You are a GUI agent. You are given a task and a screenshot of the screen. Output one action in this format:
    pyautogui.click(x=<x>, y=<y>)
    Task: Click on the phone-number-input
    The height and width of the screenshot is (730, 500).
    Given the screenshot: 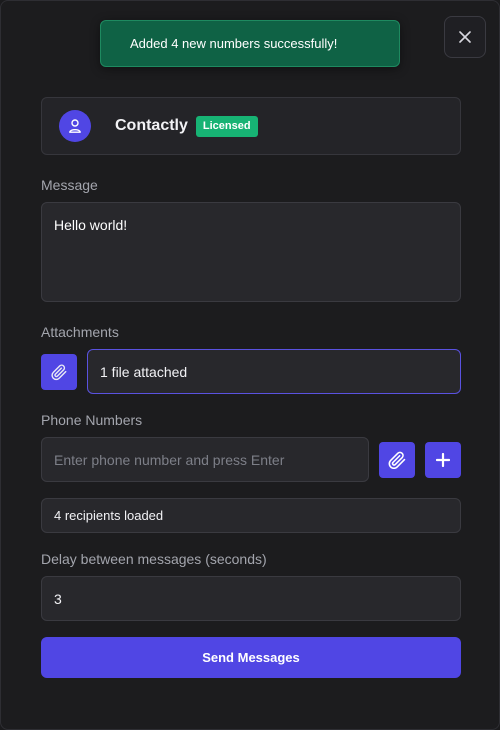 What is the action you would take?
    pyautogui.click(x=205, y=459)
    